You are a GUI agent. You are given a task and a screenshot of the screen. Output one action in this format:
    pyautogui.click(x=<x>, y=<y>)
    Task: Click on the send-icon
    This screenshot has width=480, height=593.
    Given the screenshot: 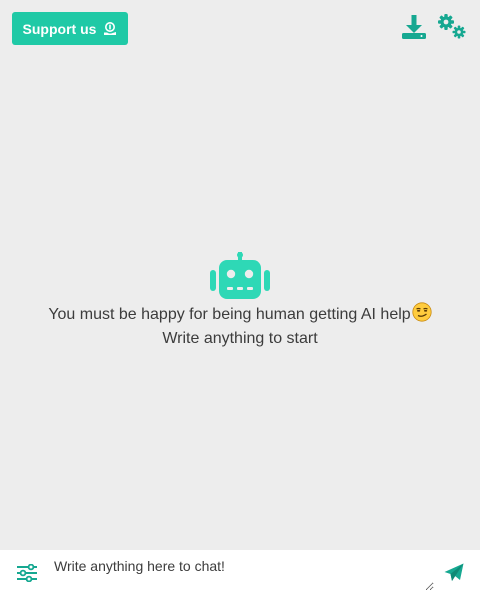 What is the action you would take?
    pyautogui.click(x=454, y=575)
    